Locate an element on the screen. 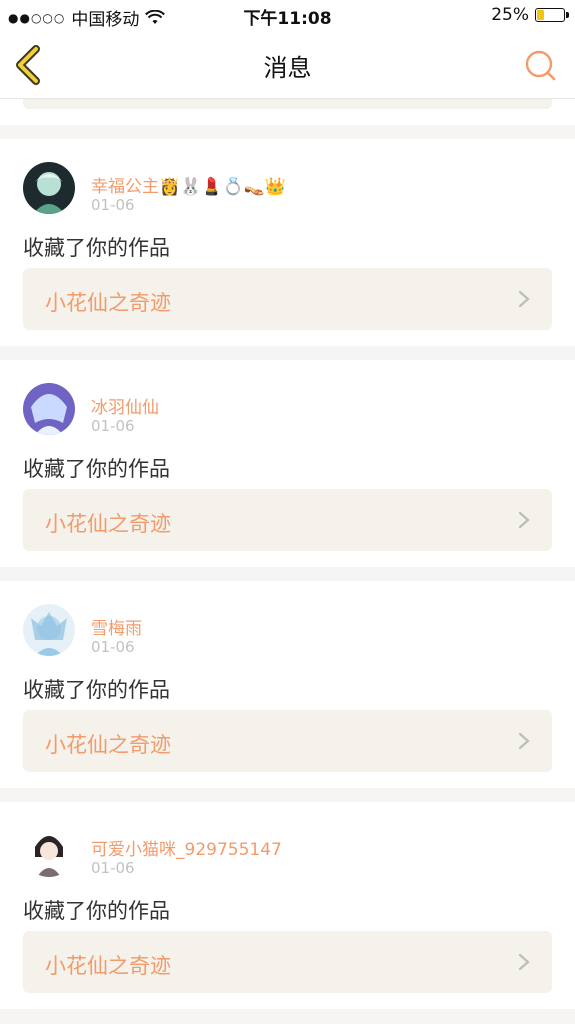 The width and height of the screenshot is (575, 1024). username: 幸福公主👸🐰💄💍👡👑 is located at coordinates (188, 184).